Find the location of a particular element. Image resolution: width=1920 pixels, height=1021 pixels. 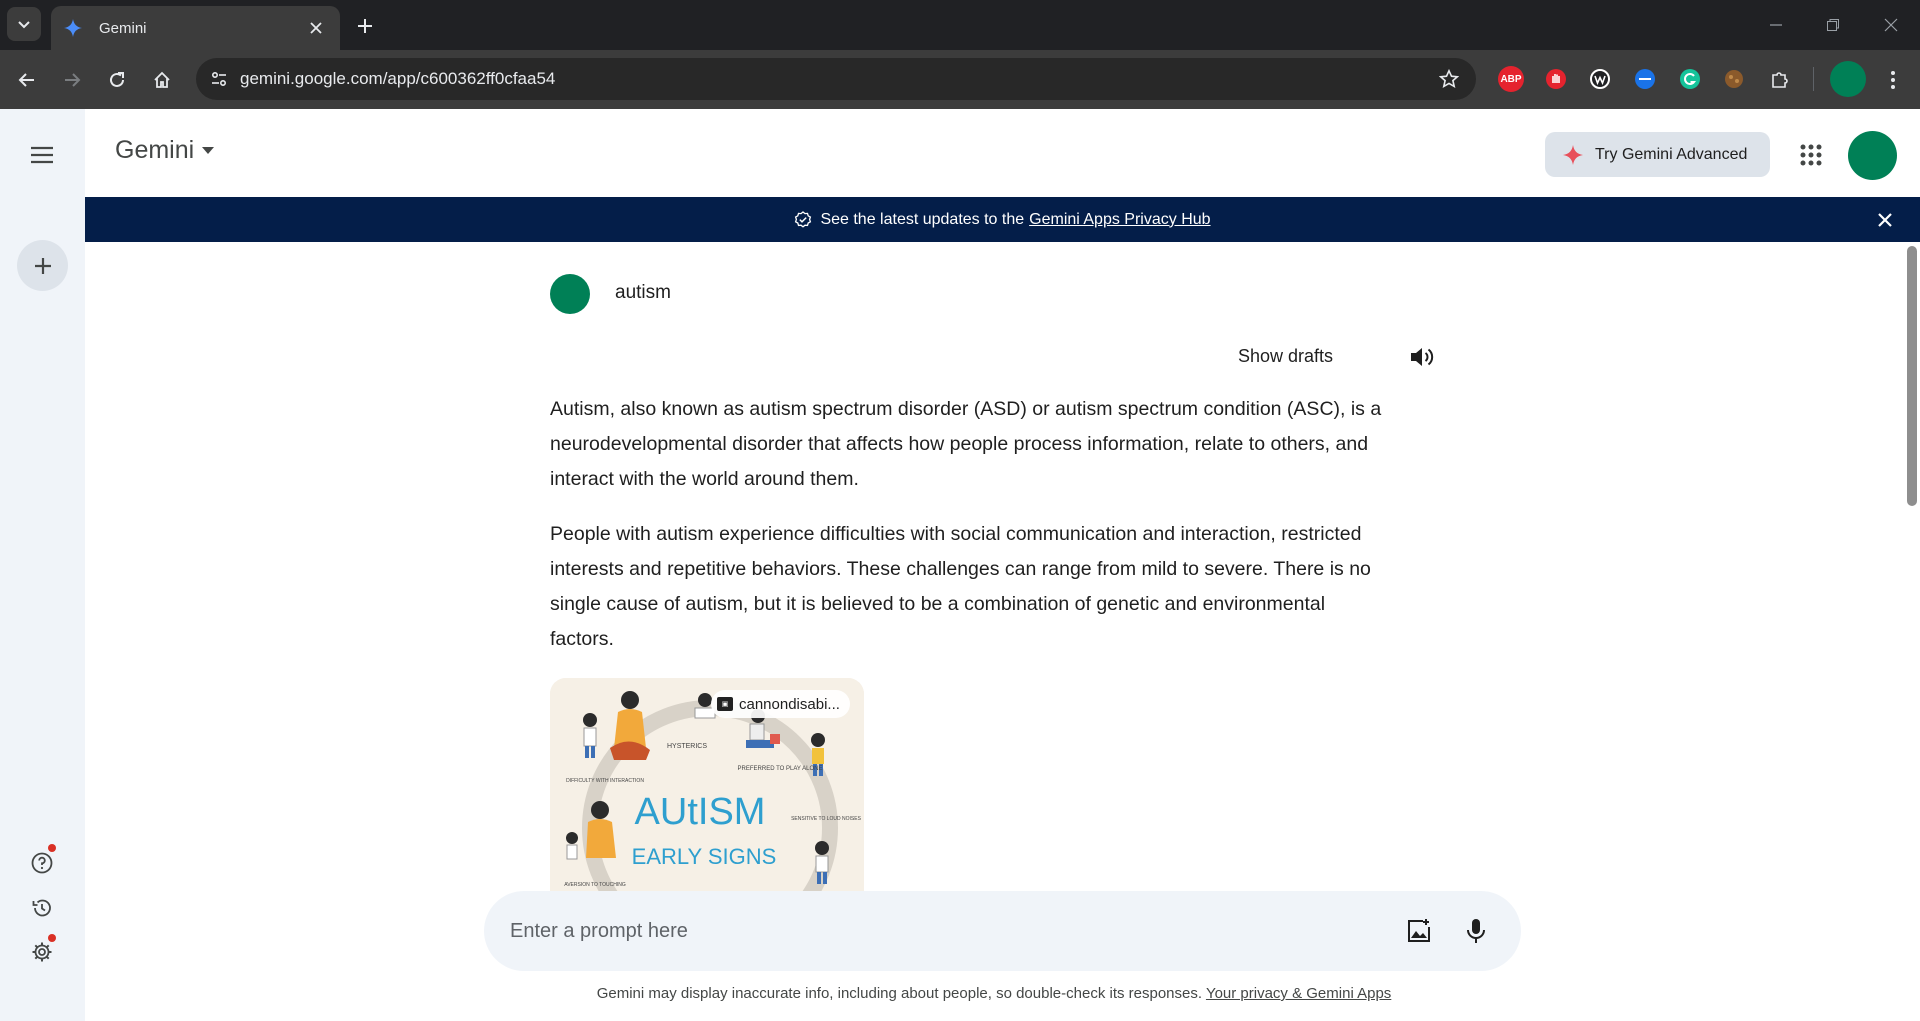

illustration-caption: DIFFICULTY WITH INTERACTION is located at coordinates (605, 781).